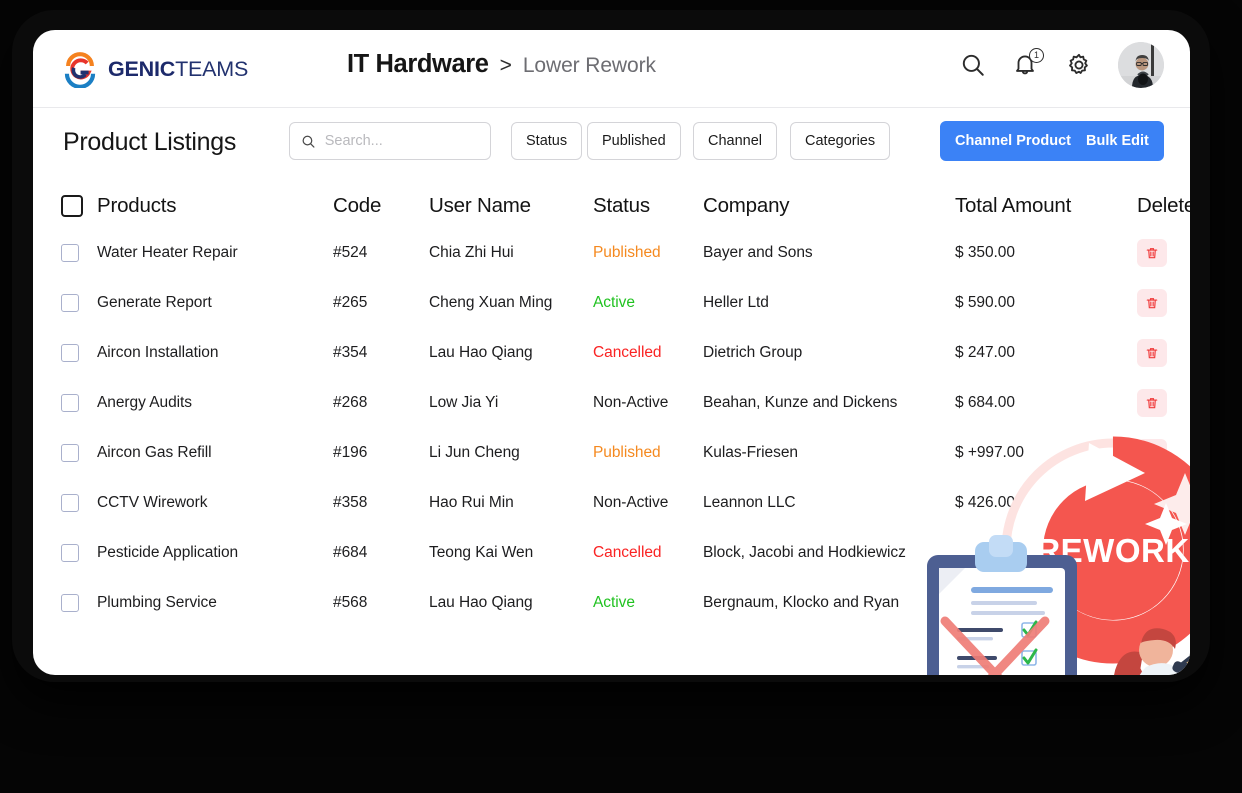  What do you see at coordinates (491, 302) in the screenshot?
I see `cell-user-name: Cheng Xuan Ming` at bounding box center [491, 302].